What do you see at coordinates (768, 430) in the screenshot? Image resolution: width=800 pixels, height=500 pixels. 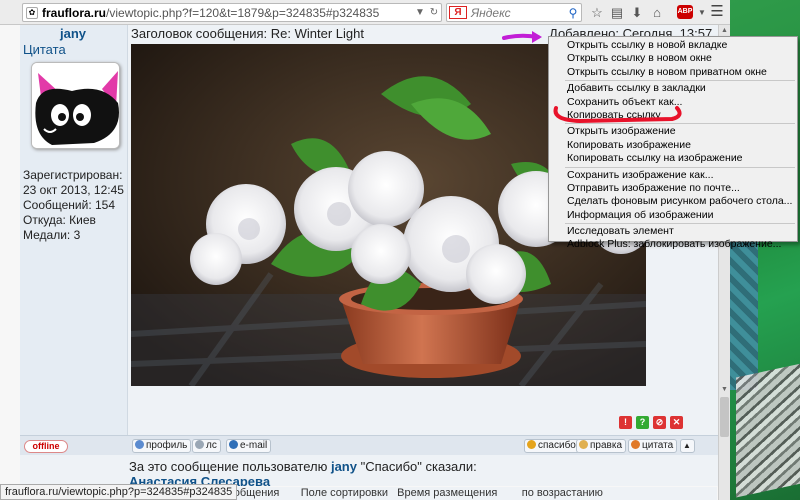 I see `desktop-metal-decoration` at bounding box center [768, 430].